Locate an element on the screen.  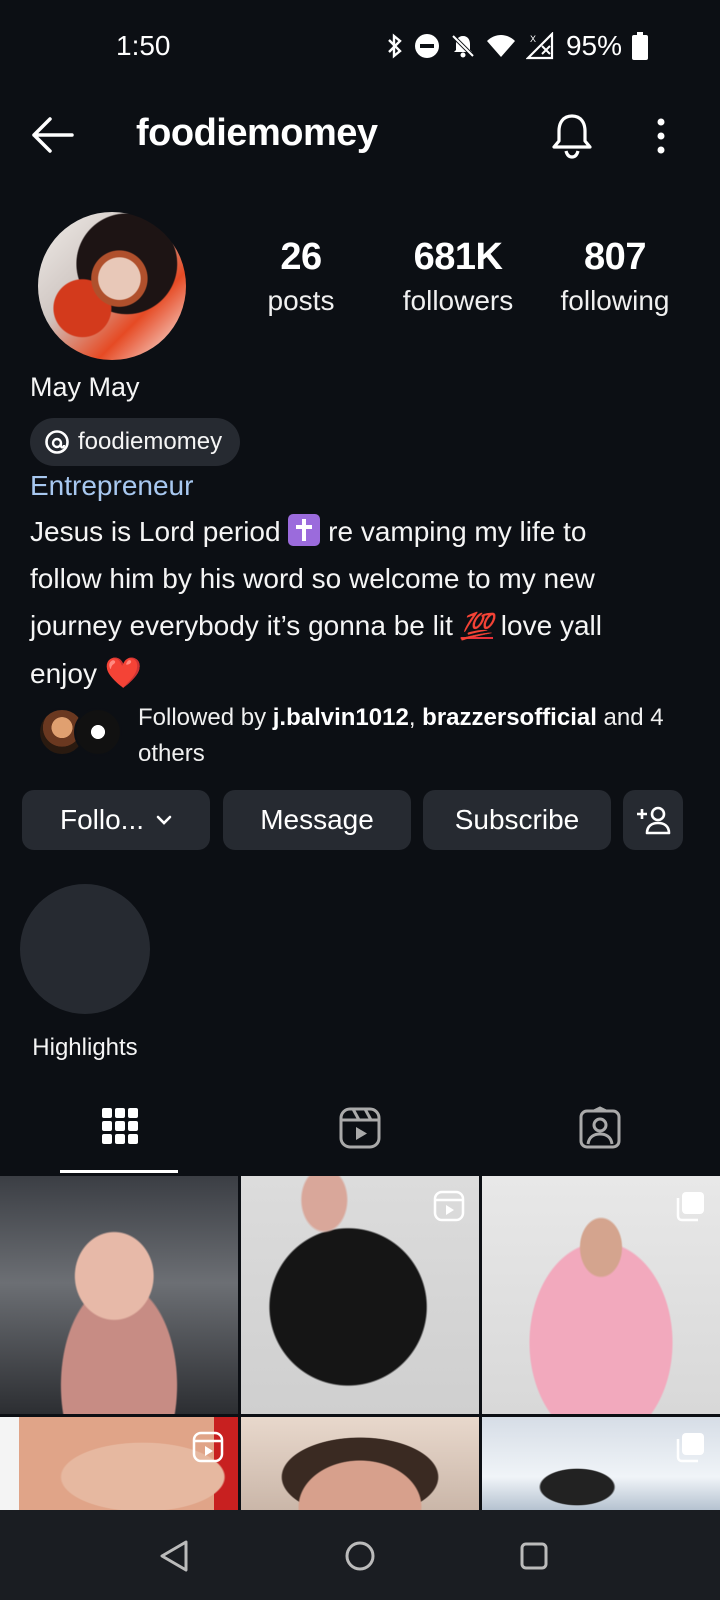
svg-text: X is located at coordinates (533, 39).